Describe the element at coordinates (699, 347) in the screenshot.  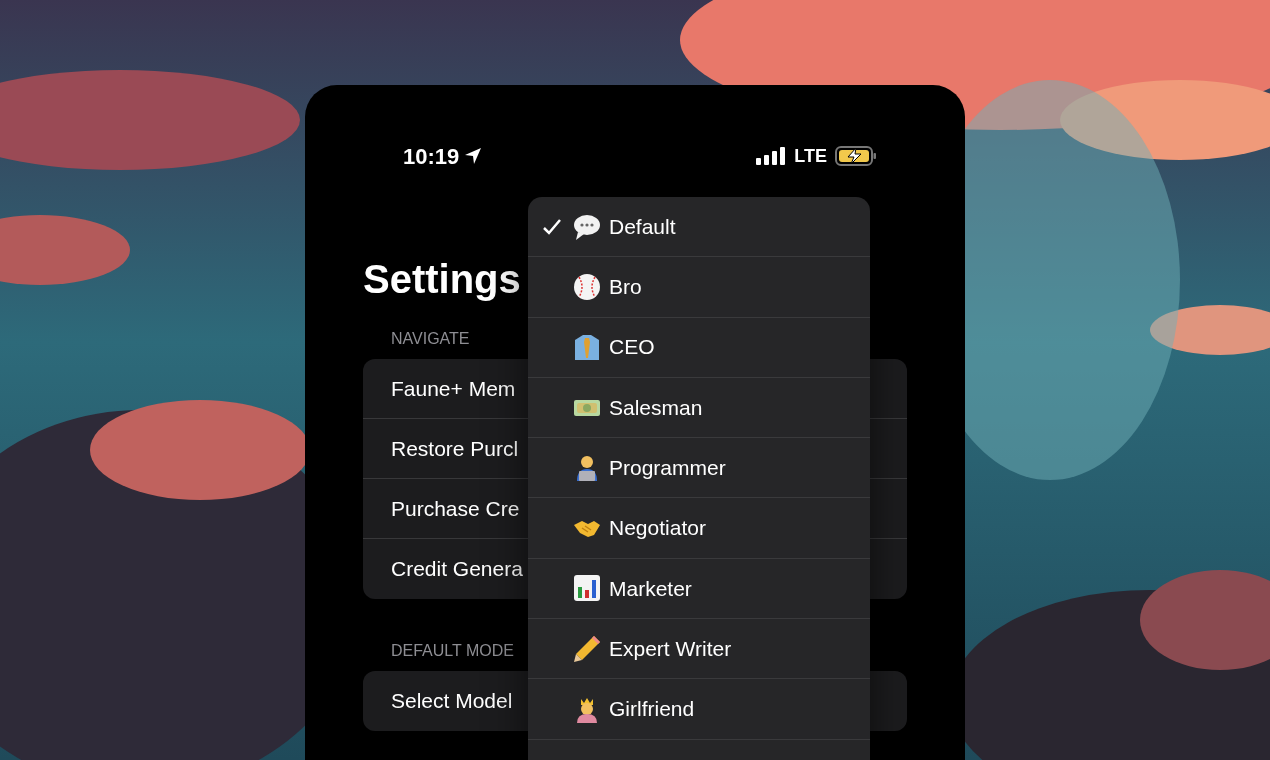
I see `menu-item: CEO` at that location.